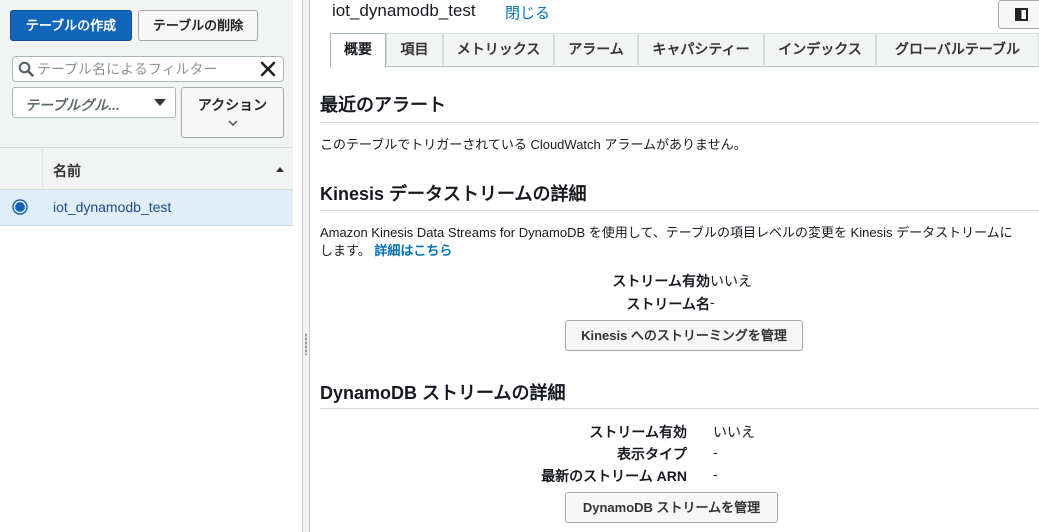  I want to click on panel-splitter, so click(306, 266).